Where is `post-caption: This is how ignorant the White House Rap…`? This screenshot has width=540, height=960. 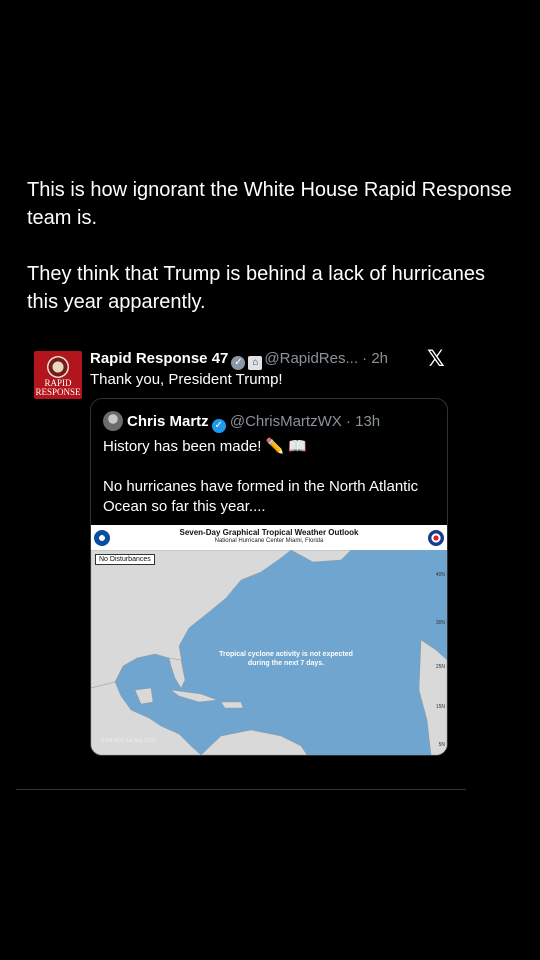
post-caption: This is how ignorant the White House Rap… is located at coordinates (272, 246).